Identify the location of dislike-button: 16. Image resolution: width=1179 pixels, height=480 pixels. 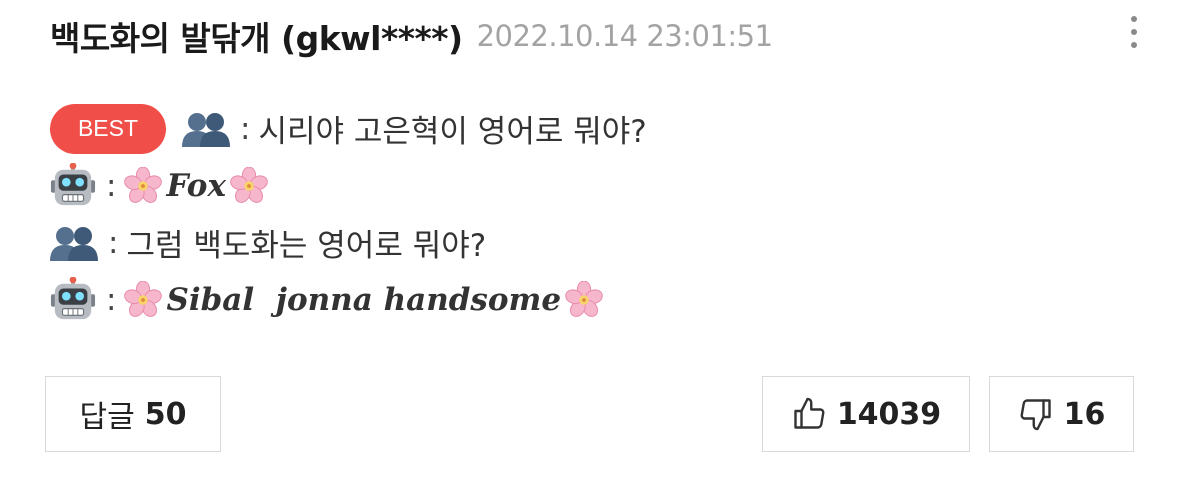
(1061, 414).